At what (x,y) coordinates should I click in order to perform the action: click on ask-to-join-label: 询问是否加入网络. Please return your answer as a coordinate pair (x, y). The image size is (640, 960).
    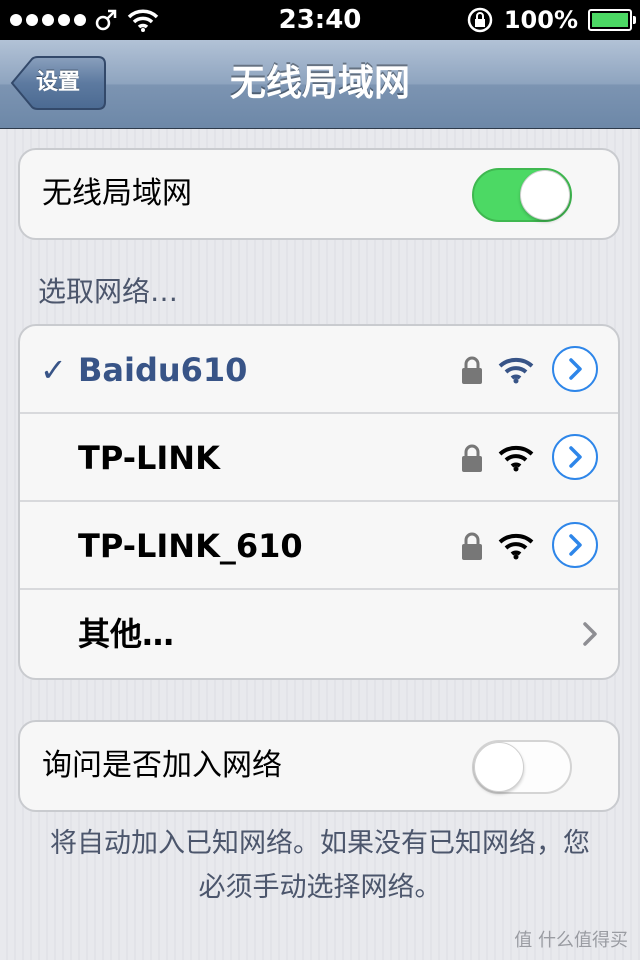
    Looking at the image, I should click on (162, 765).